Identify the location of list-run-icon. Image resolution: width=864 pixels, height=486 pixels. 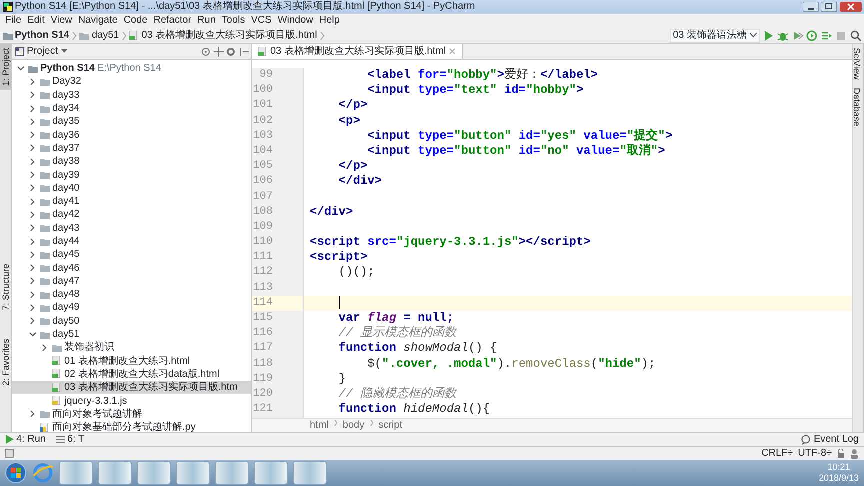
(826, 36).